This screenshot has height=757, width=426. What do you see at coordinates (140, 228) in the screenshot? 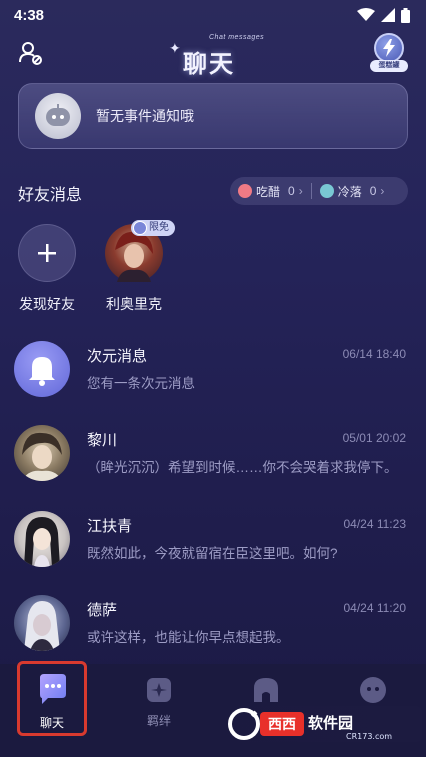
I see `clock-icon` at bounding box center [140, 228].